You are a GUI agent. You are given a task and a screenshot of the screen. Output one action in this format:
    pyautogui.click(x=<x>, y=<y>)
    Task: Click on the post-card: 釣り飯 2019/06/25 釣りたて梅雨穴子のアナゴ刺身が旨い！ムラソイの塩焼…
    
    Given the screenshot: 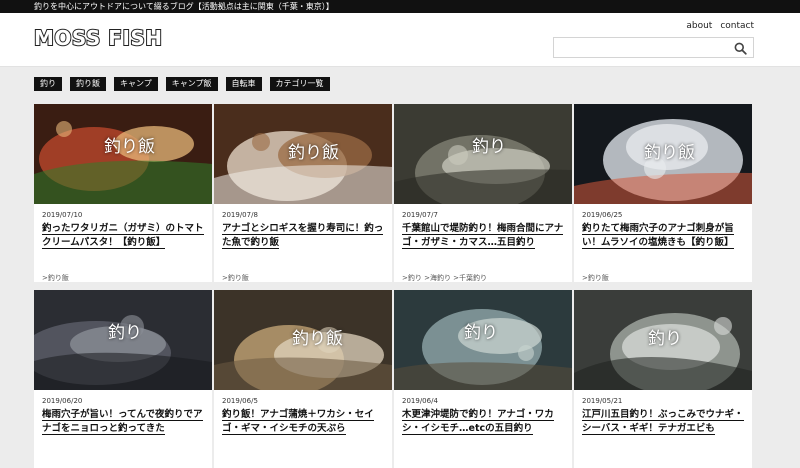 What is the action you would take?
    pyautogui.click(x=663, y=193)
    